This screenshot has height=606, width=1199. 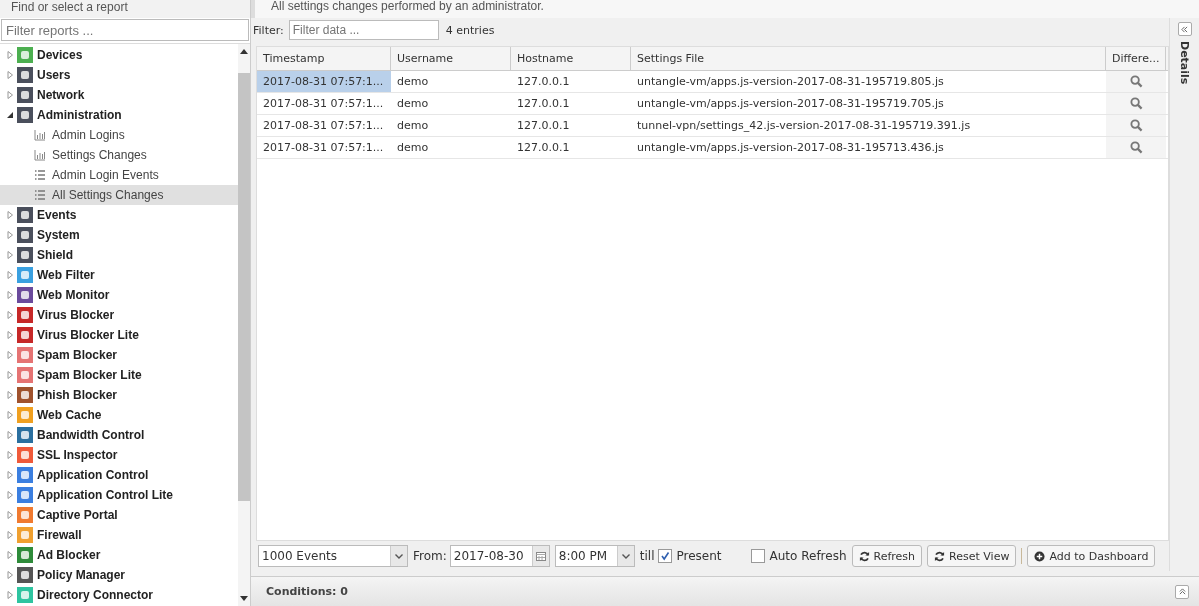 What do you see at coordinates (244, 325) in the screenshot?
I see `scrollbar` at bounding box center [244, 325].